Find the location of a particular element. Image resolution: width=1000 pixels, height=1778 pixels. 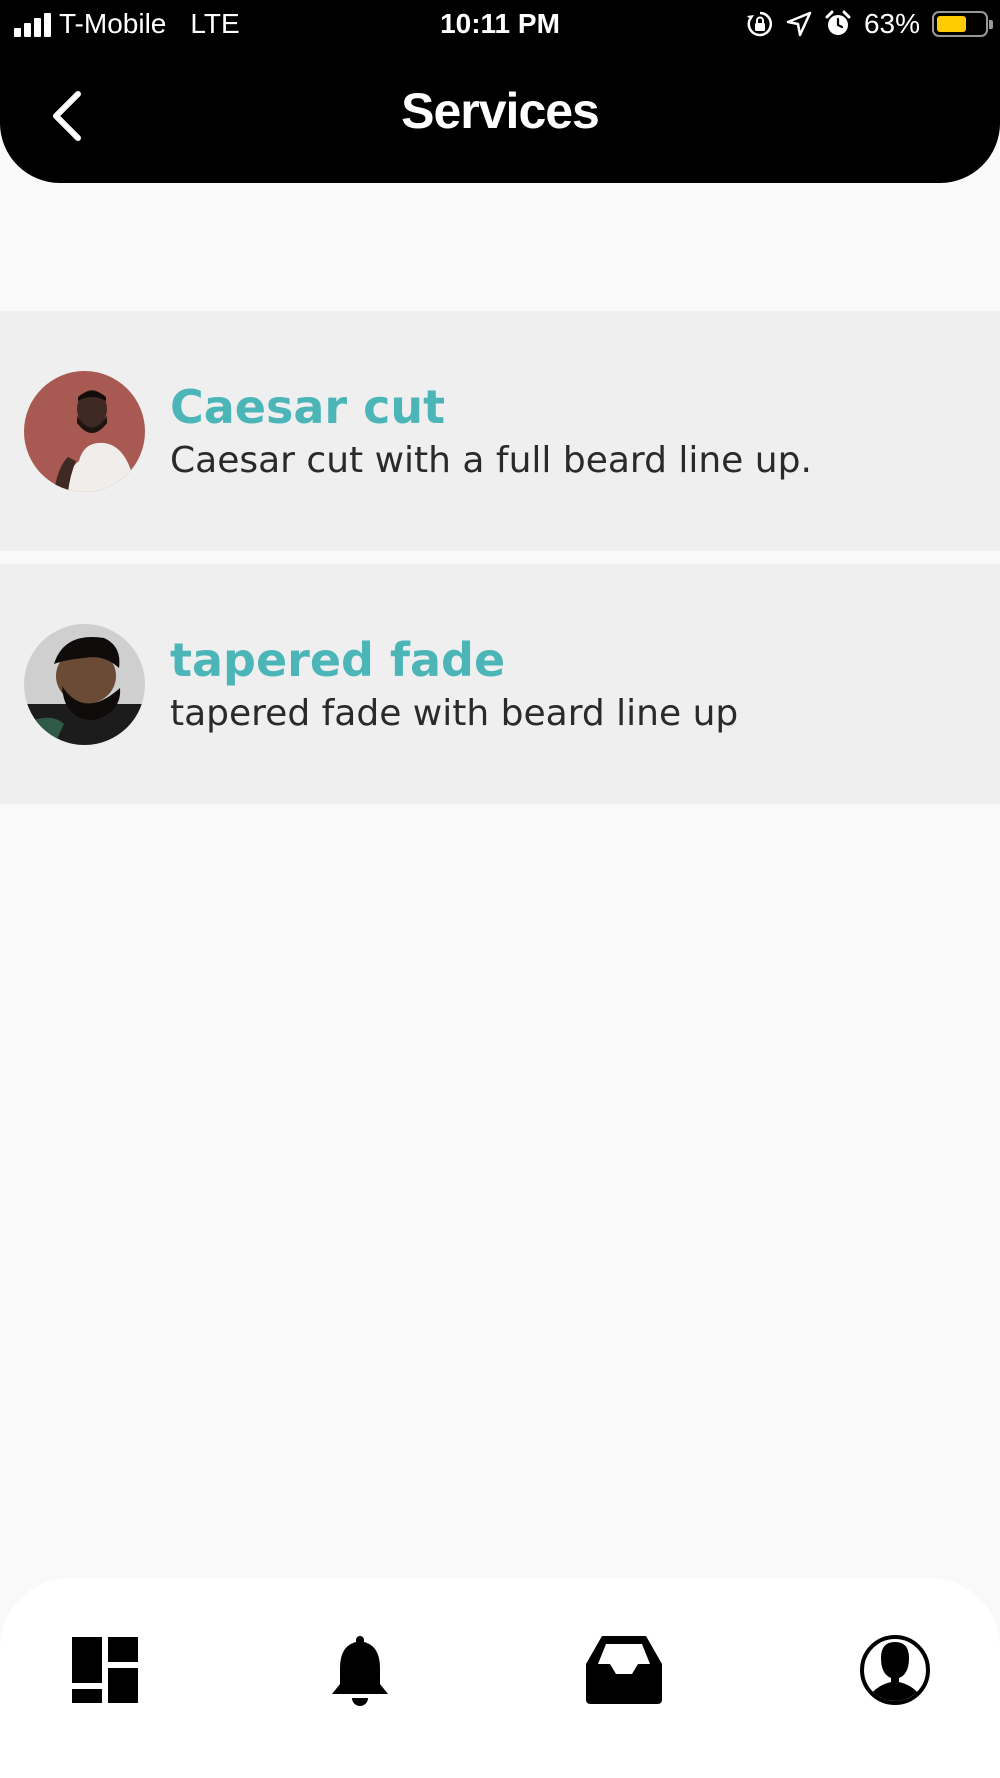

battery-percent: 63% is located at coordinates (891, 23).